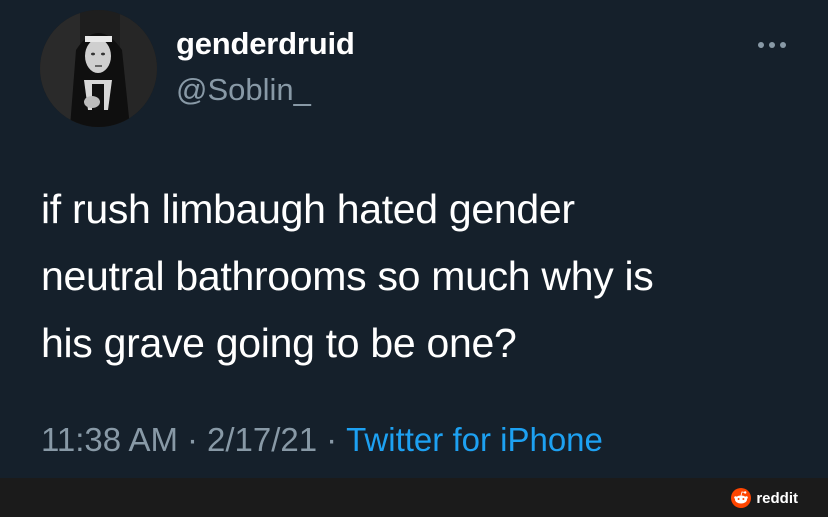 The image size is (828, 517). Describe the element at coordinates (741, 498) in the screenshot. I see `reddit-icon` at that location.